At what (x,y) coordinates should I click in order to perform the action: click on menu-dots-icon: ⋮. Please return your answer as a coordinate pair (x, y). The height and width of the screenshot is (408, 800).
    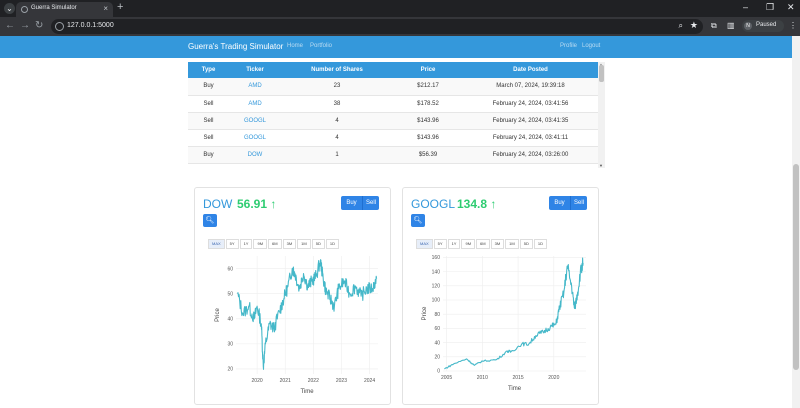
    Looking at the image, I should click on (793, 25).